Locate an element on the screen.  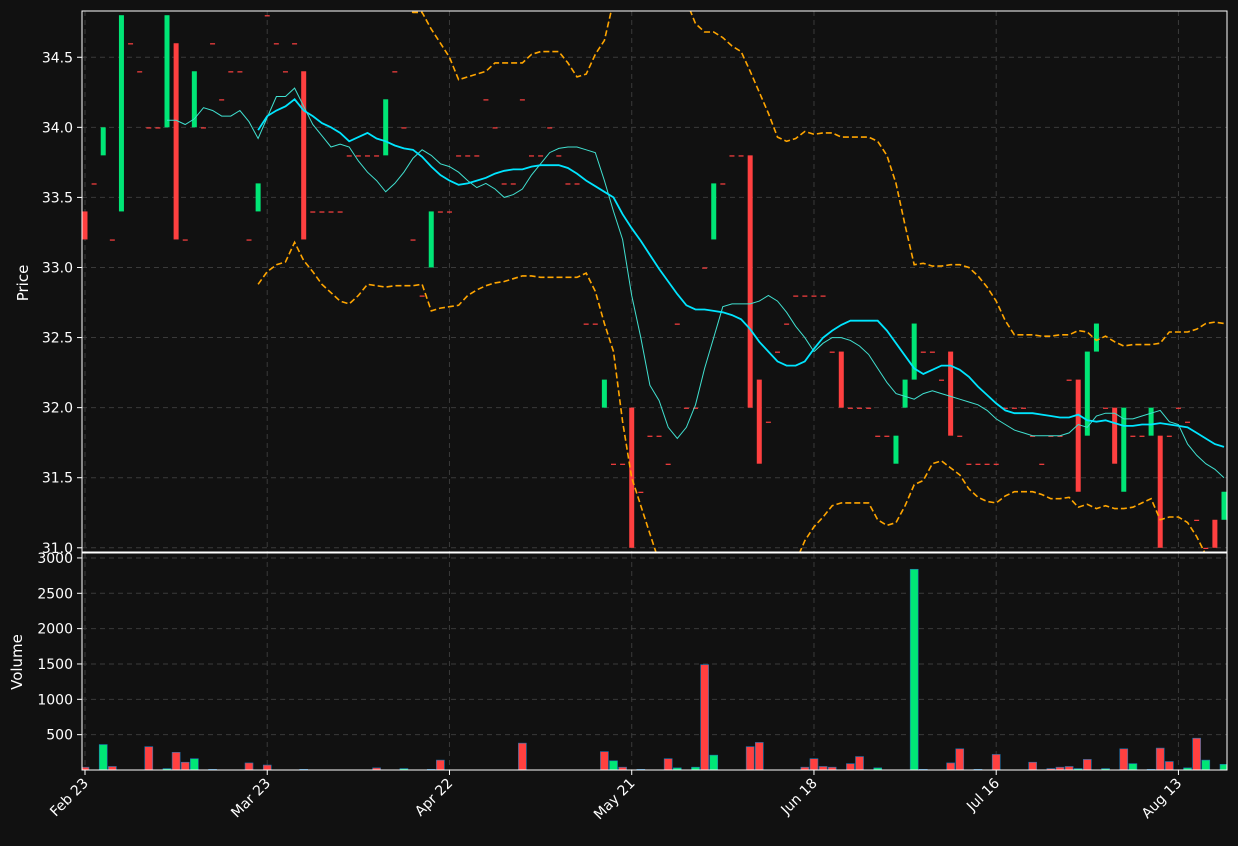
volume-tick-label: 1000 is located at coordinates (55, 700).